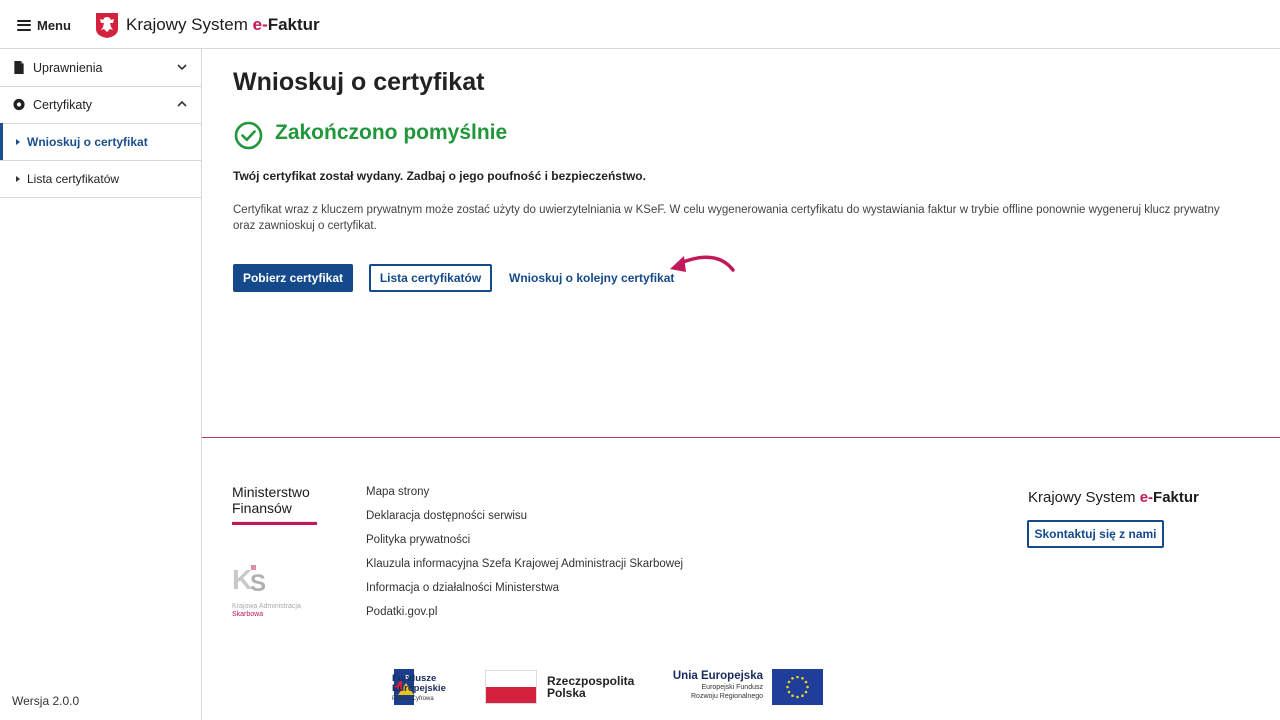 The height and width of the screenshot is (720, 1280). Describe the element at coordinates (68, 67) in the screenshot. I see `sidebar-item-label: Uprawnienia` at that location.